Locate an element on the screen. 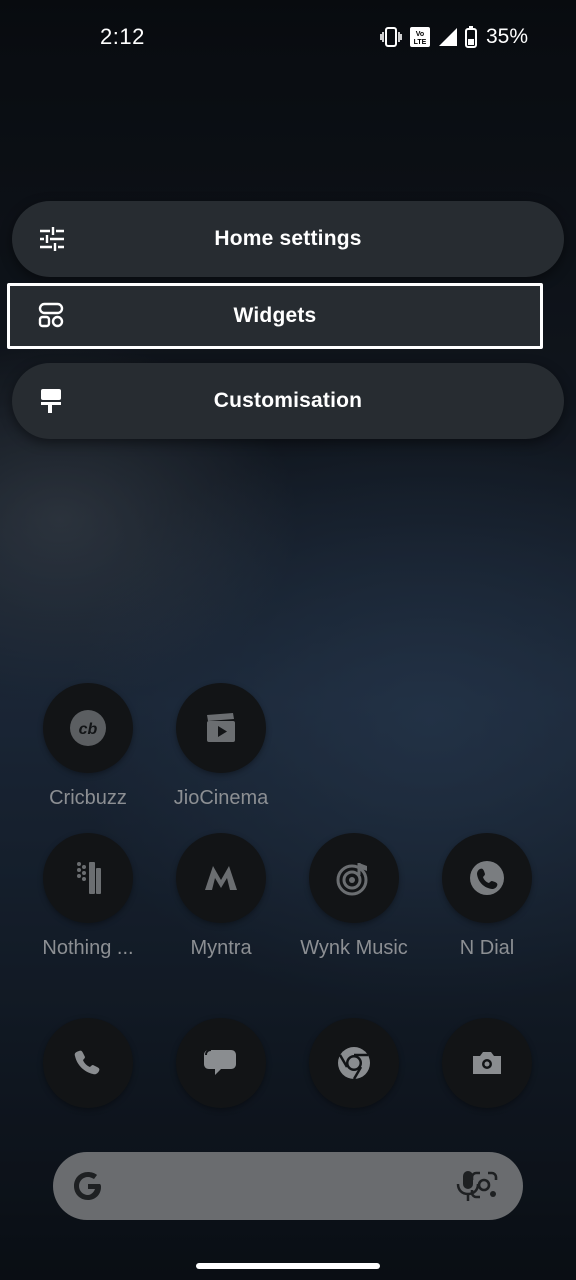  svg-text: Vo is located at coordinates (420, 34).